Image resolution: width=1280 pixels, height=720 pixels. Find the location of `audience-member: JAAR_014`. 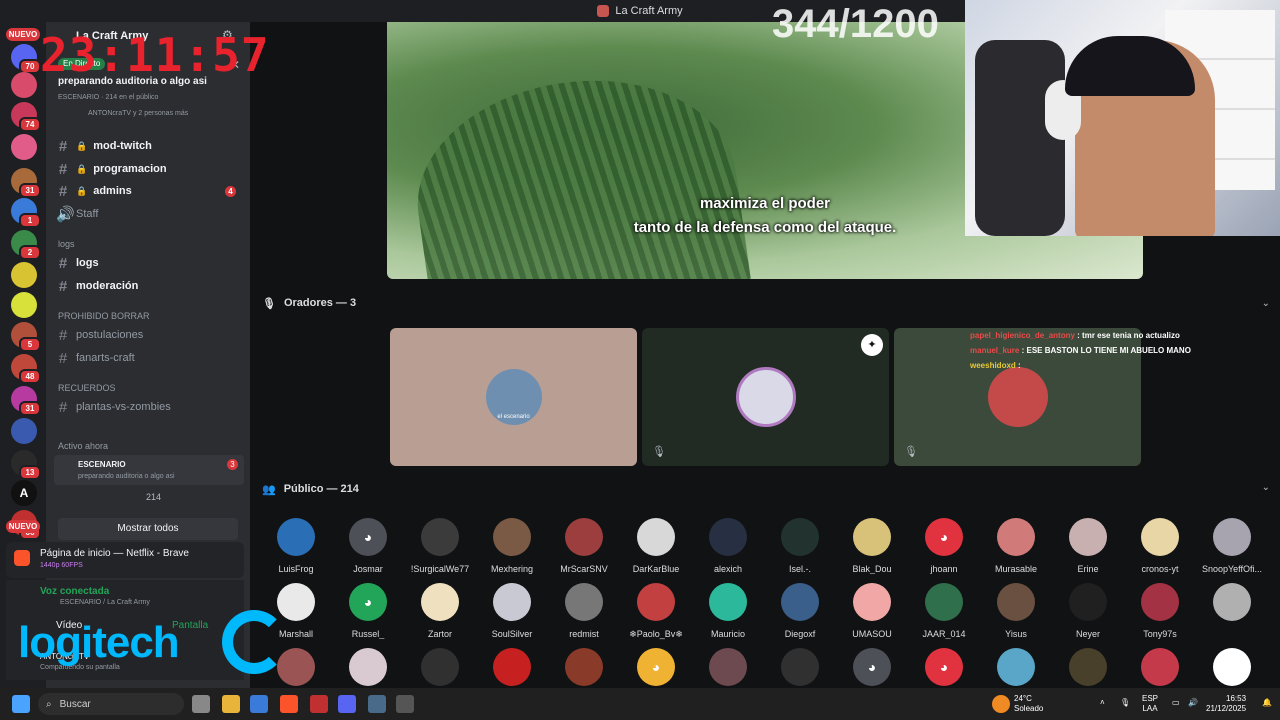

audience-member: JAAR_014 is located at coordinates (944, 611).